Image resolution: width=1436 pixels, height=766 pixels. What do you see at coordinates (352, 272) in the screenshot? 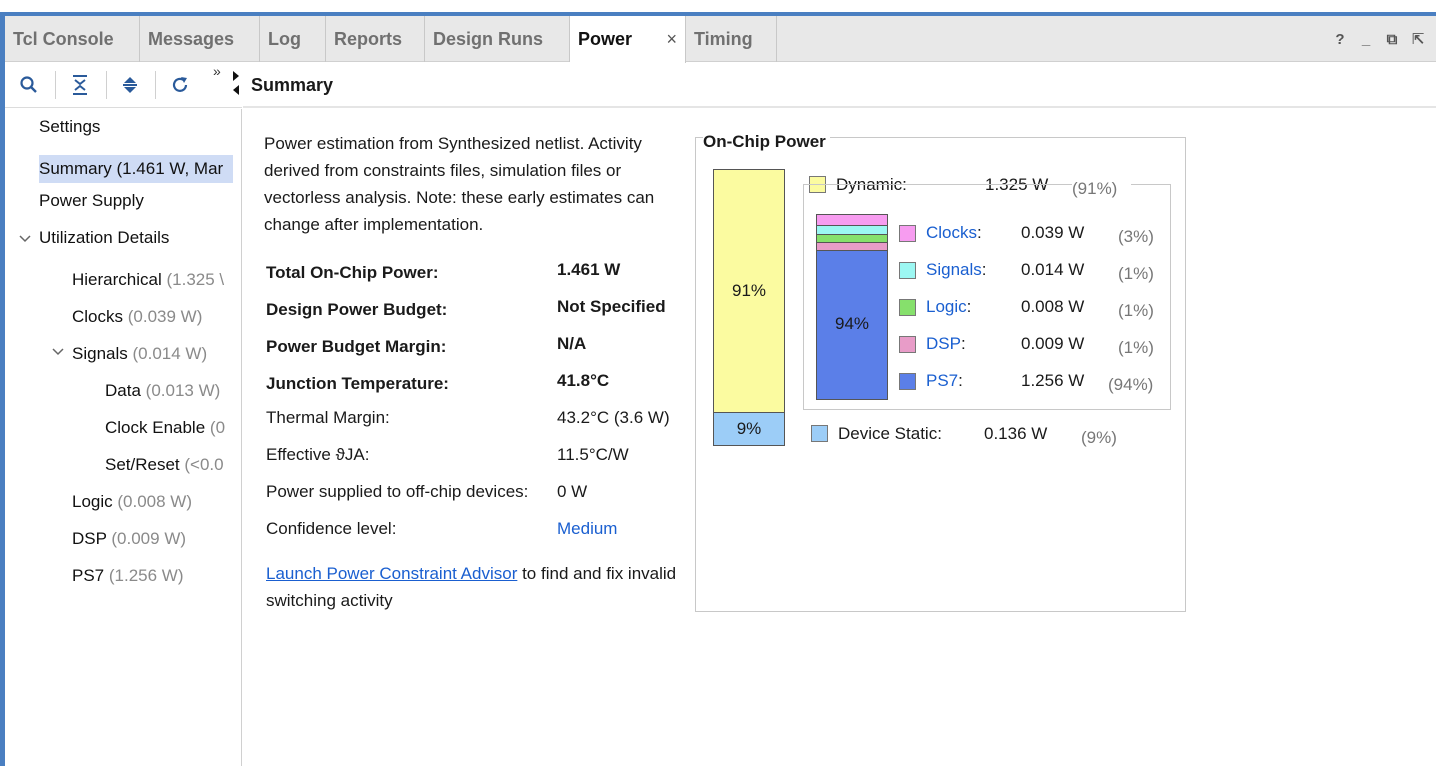
I see `total-power-label: Total On-Chip Power:` at bounding box center [352, 272].